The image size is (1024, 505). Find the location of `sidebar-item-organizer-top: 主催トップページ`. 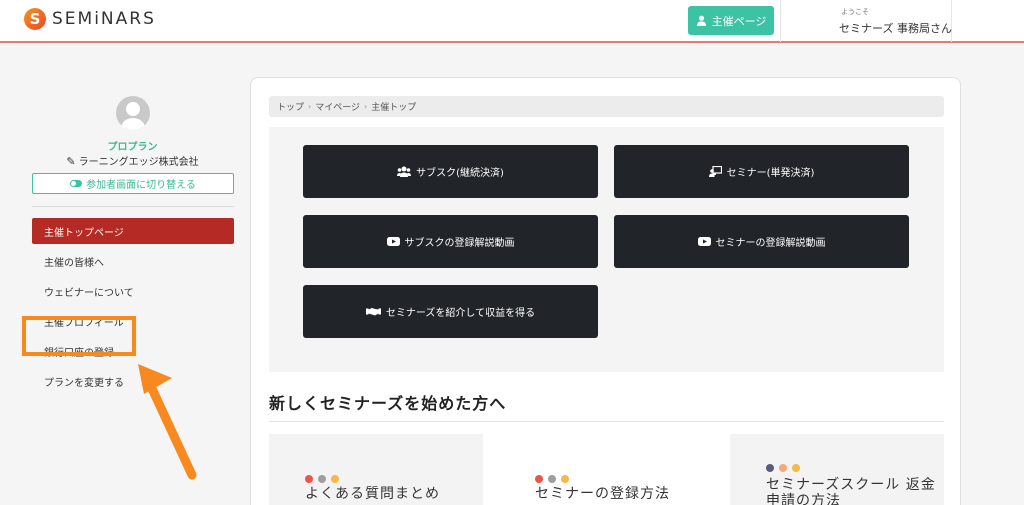

sidebar-item-organizer-top: 主催トップページ is located at coordinates (133, 231).